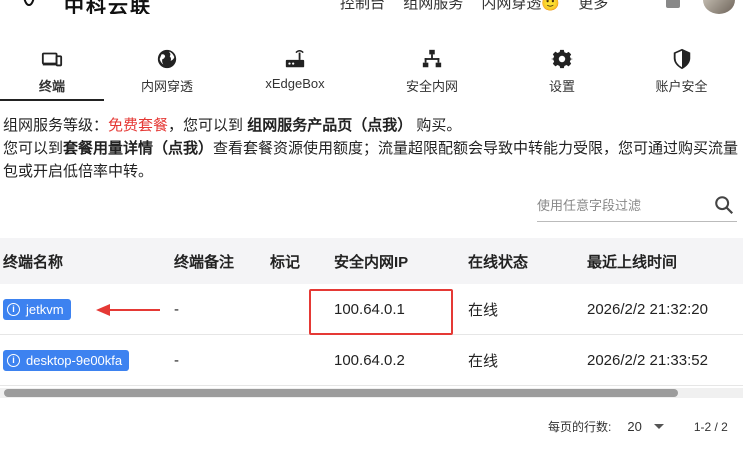  Describe the element at coordinates (724, 205) in the screenshot. I see `search-icon` at that location.